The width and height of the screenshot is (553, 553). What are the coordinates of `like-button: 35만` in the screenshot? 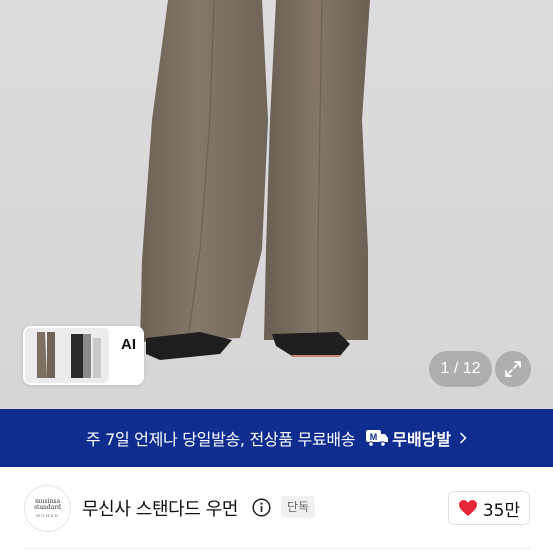 It's located at (489, 508).